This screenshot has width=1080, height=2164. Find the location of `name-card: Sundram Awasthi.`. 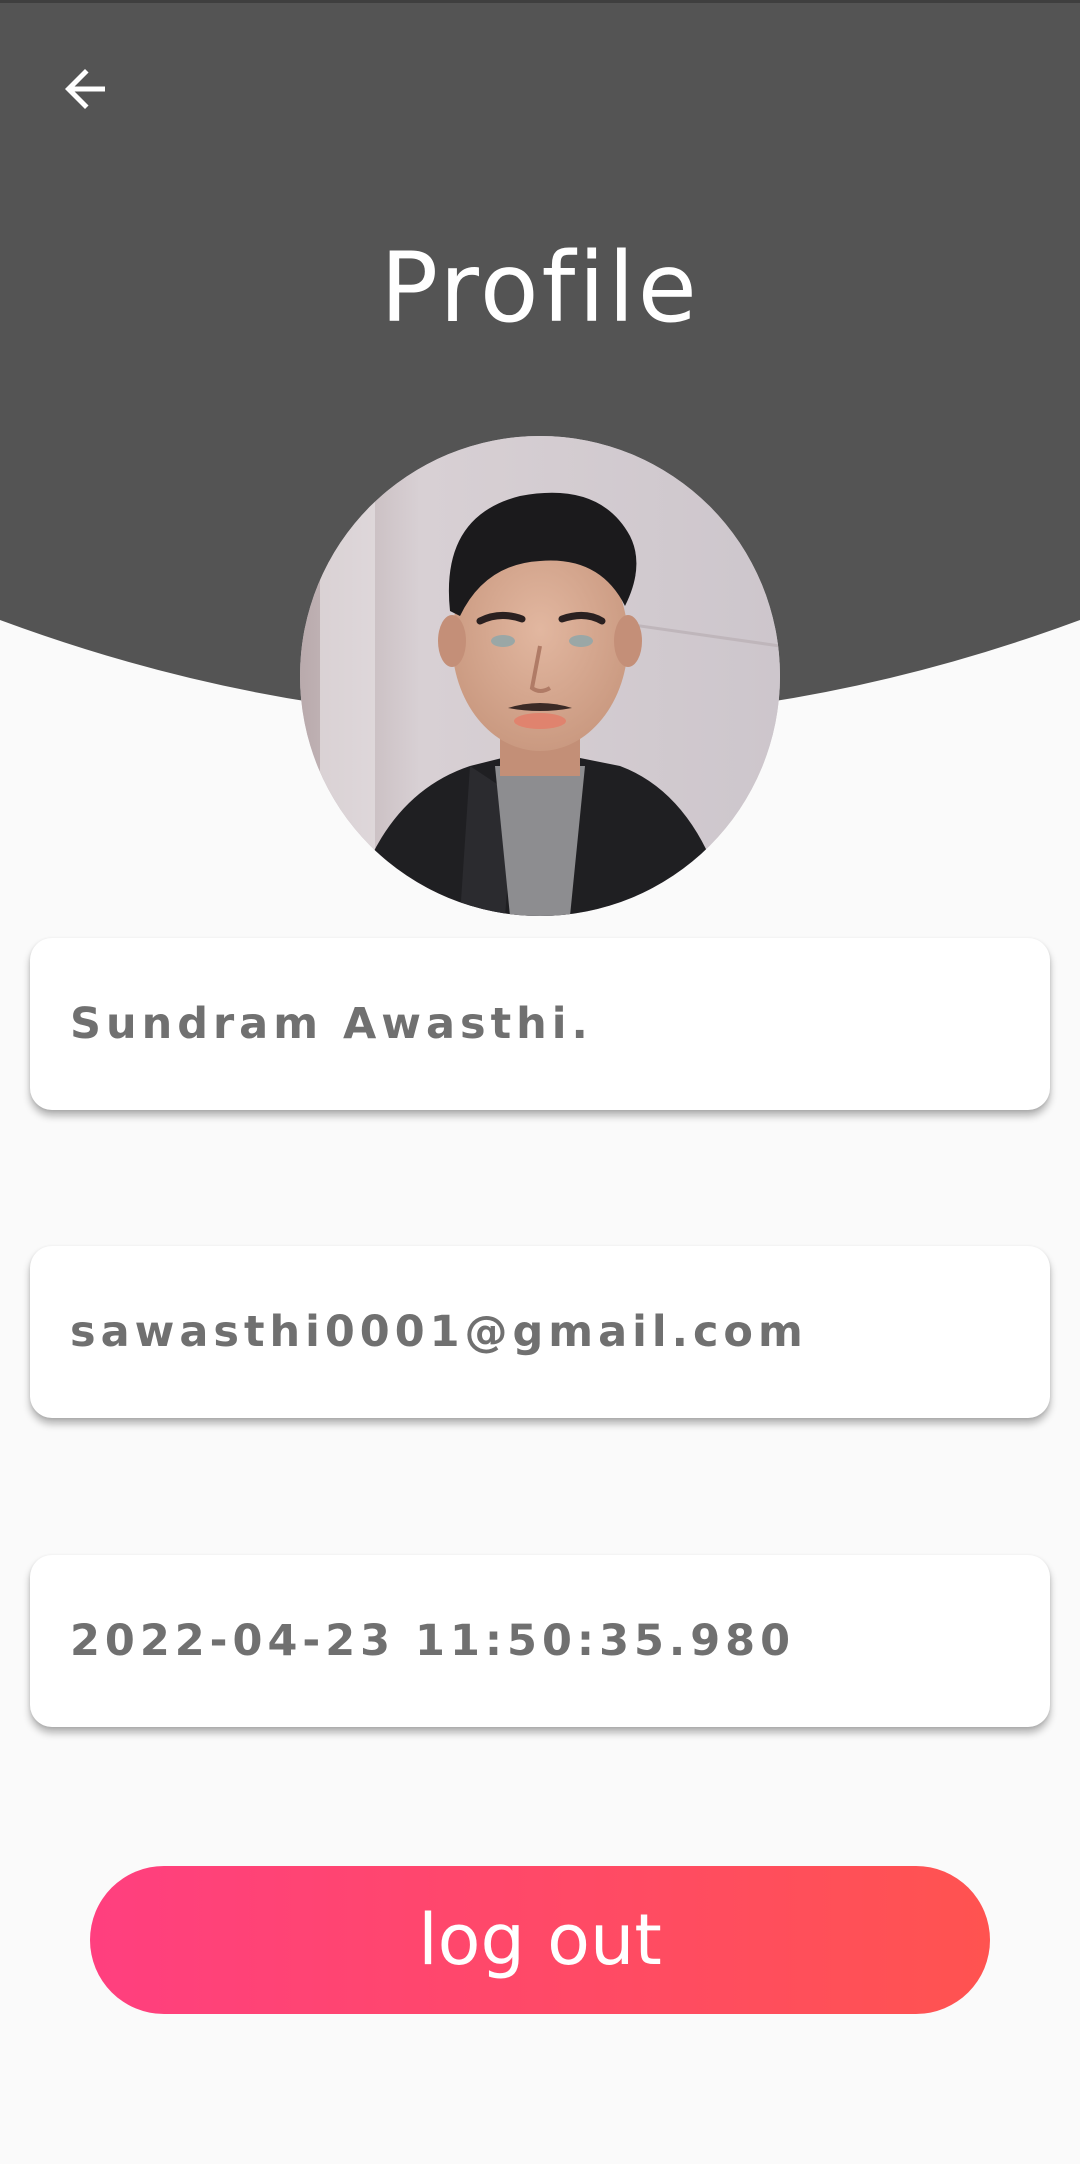

name-card: Sundram Awasthi. is located at coordinates (540, 1024).